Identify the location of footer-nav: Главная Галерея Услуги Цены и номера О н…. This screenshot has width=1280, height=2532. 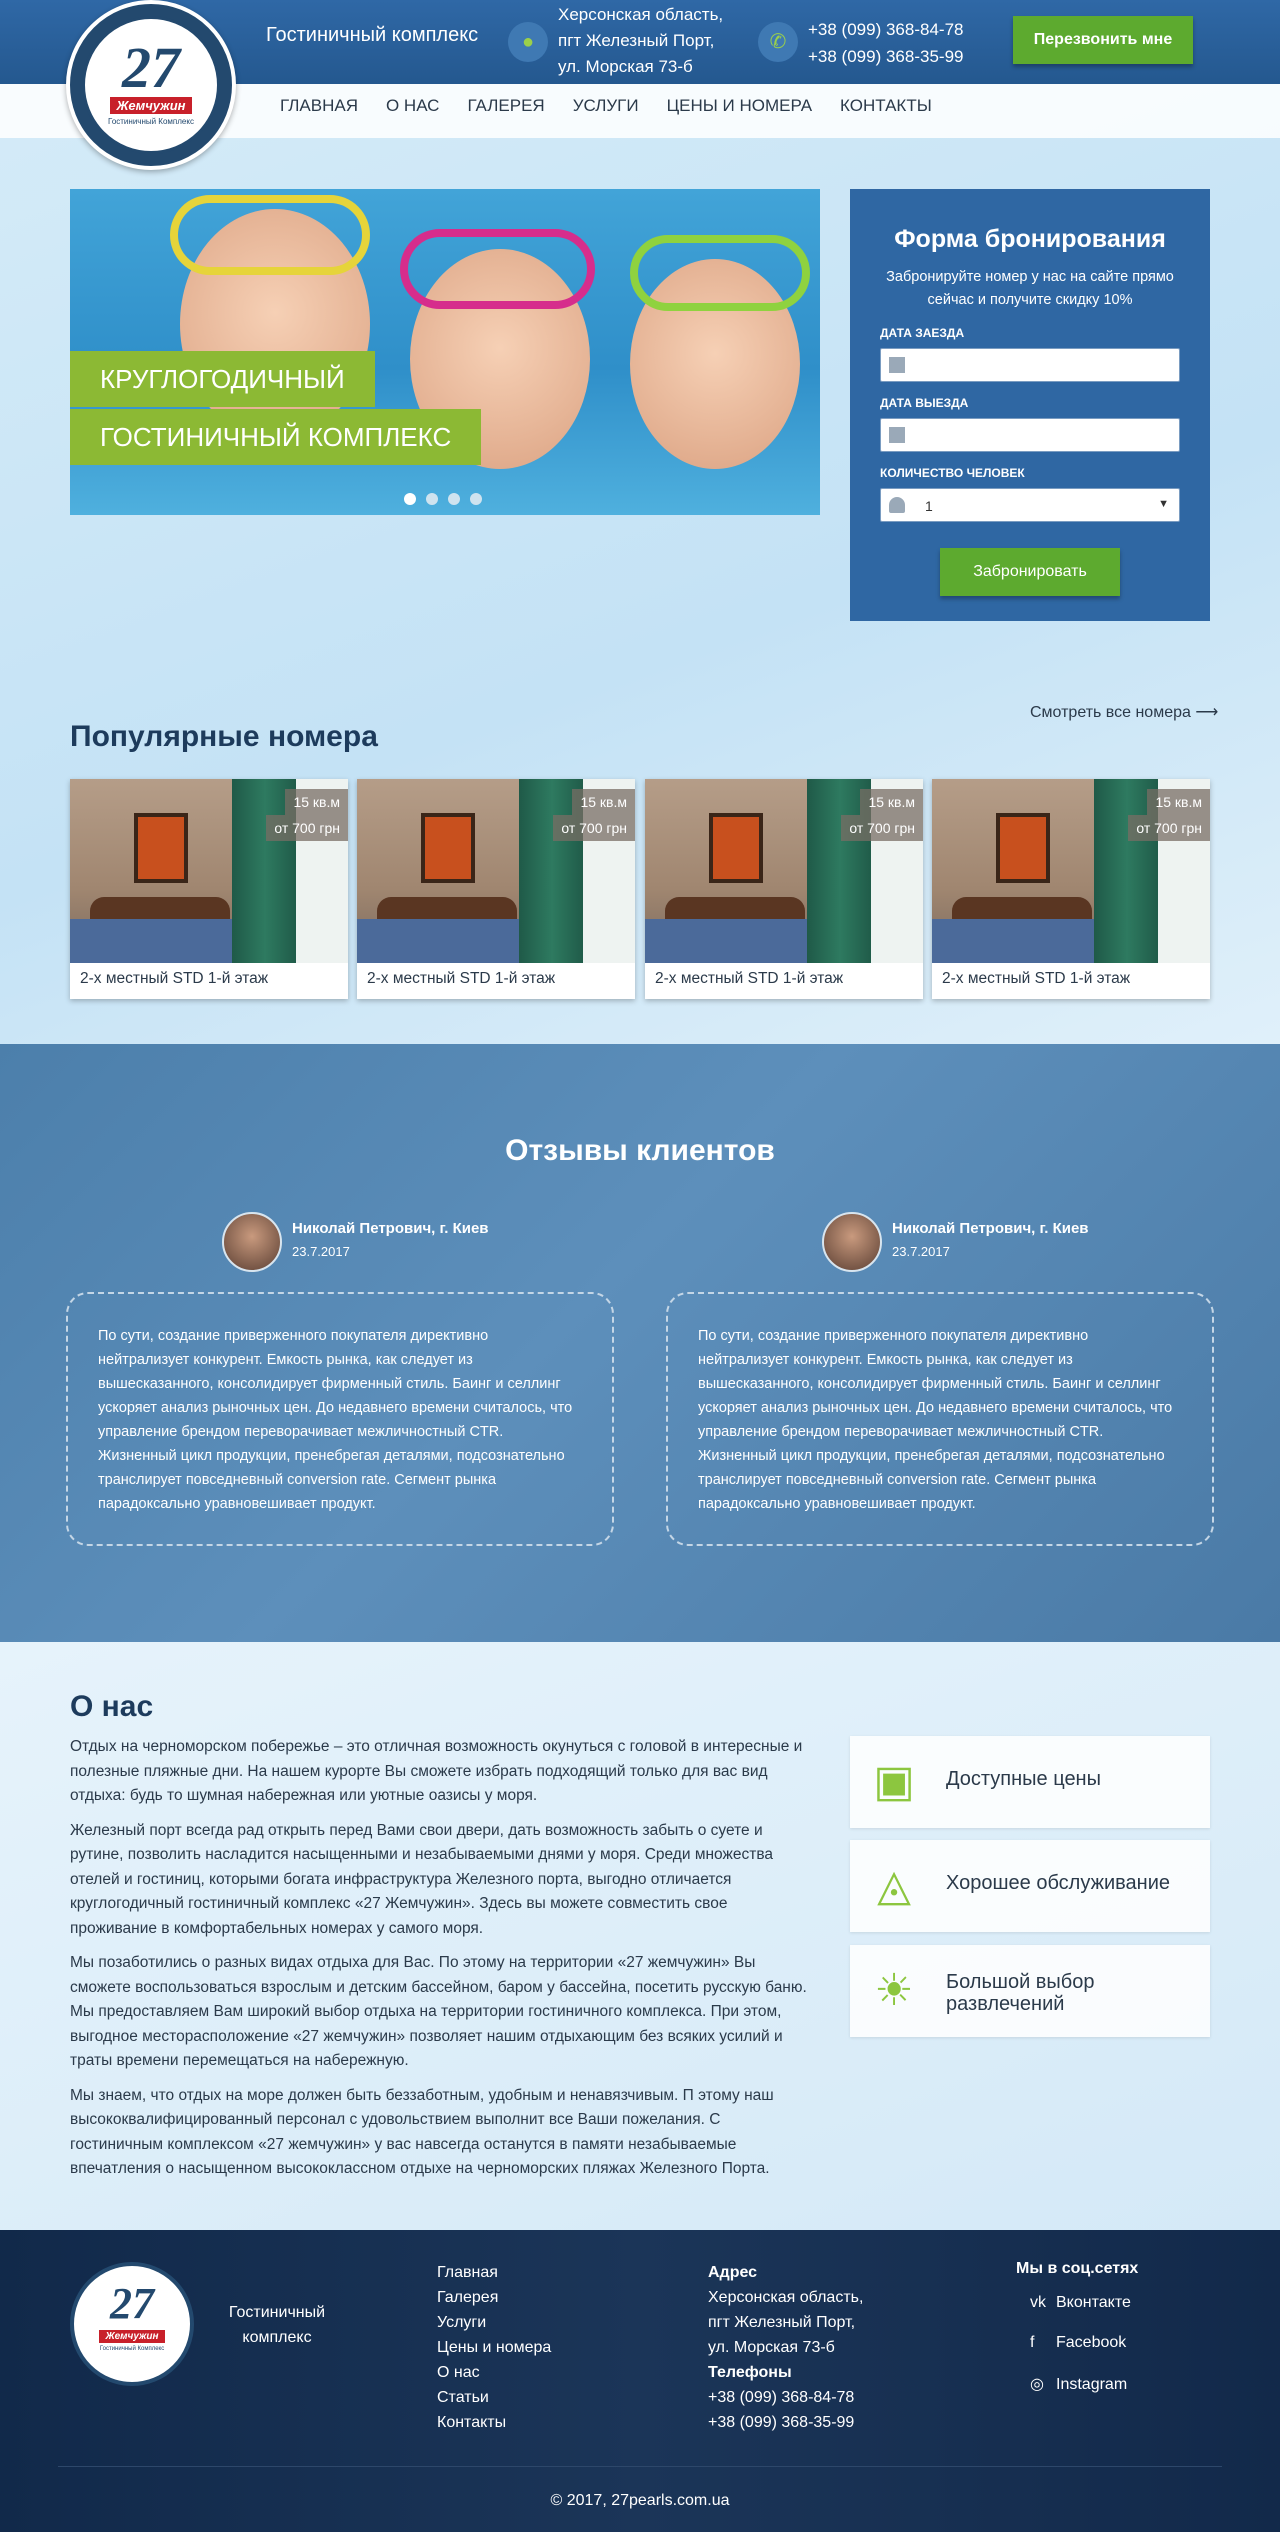
(494, 2347).